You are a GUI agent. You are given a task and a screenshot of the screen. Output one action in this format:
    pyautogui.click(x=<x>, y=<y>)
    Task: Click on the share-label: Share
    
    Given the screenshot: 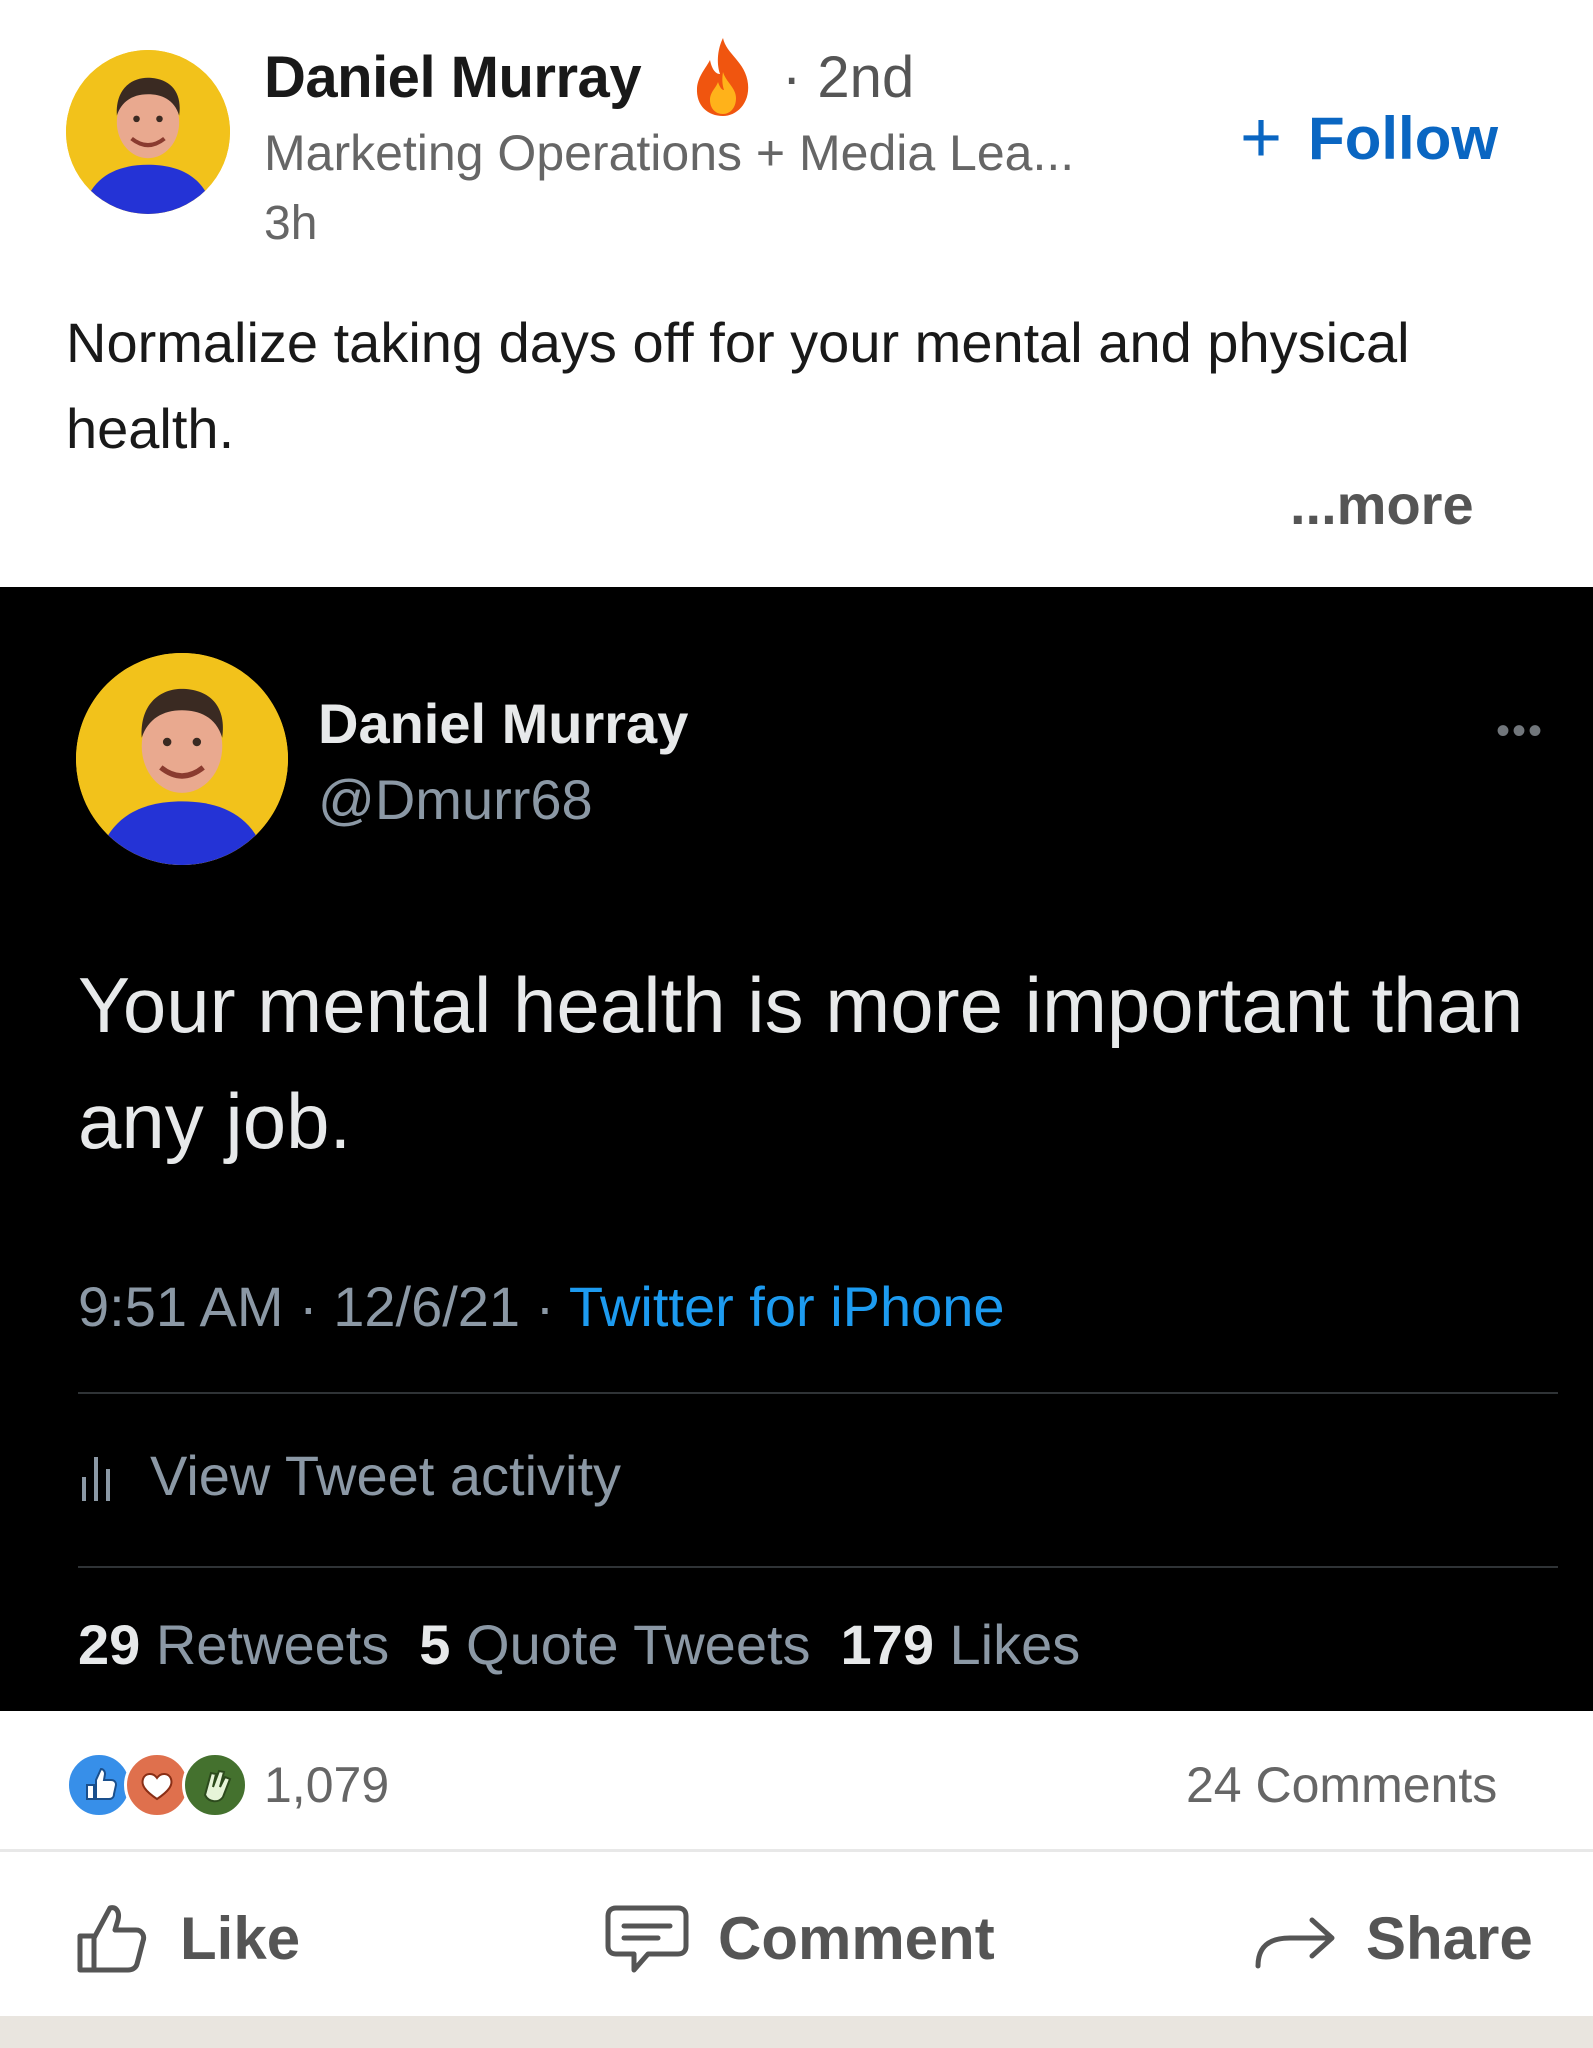 What is the action you would take?
    pyautogui.click(x=1449, y=1938)
    